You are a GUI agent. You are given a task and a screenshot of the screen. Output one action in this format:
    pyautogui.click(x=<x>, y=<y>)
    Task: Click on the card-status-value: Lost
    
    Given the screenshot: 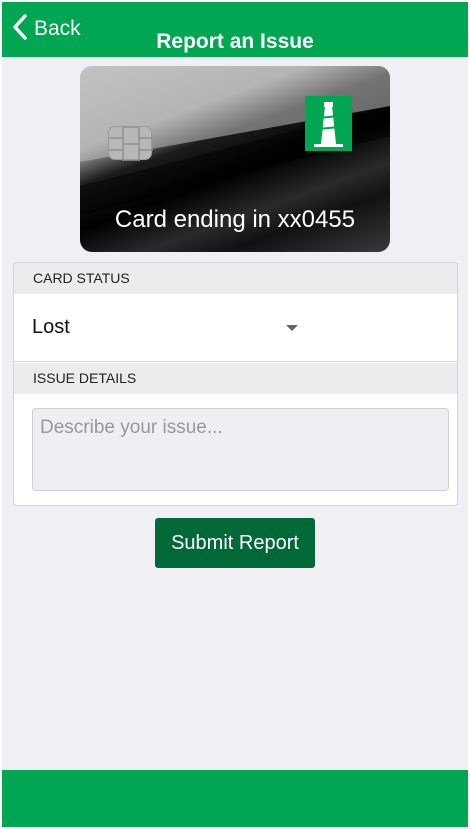 What is the action you would take?
    pyautogui.click(x=51, y=327)
    